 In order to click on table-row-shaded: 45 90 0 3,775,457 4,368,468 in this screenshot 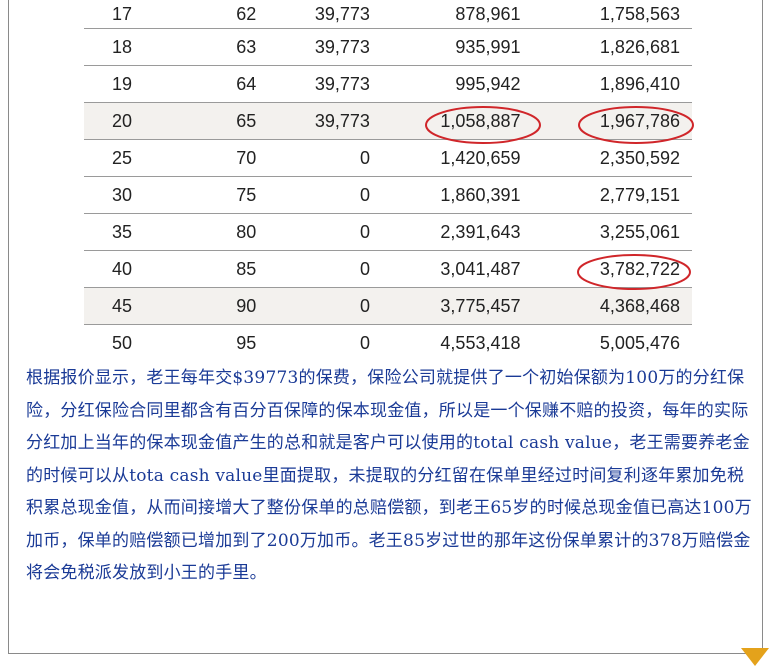, I will do `click(388, 306)`.